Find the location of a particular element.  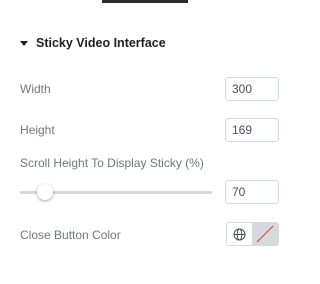

scroll-height-slider is located at coordinates (116, 192).